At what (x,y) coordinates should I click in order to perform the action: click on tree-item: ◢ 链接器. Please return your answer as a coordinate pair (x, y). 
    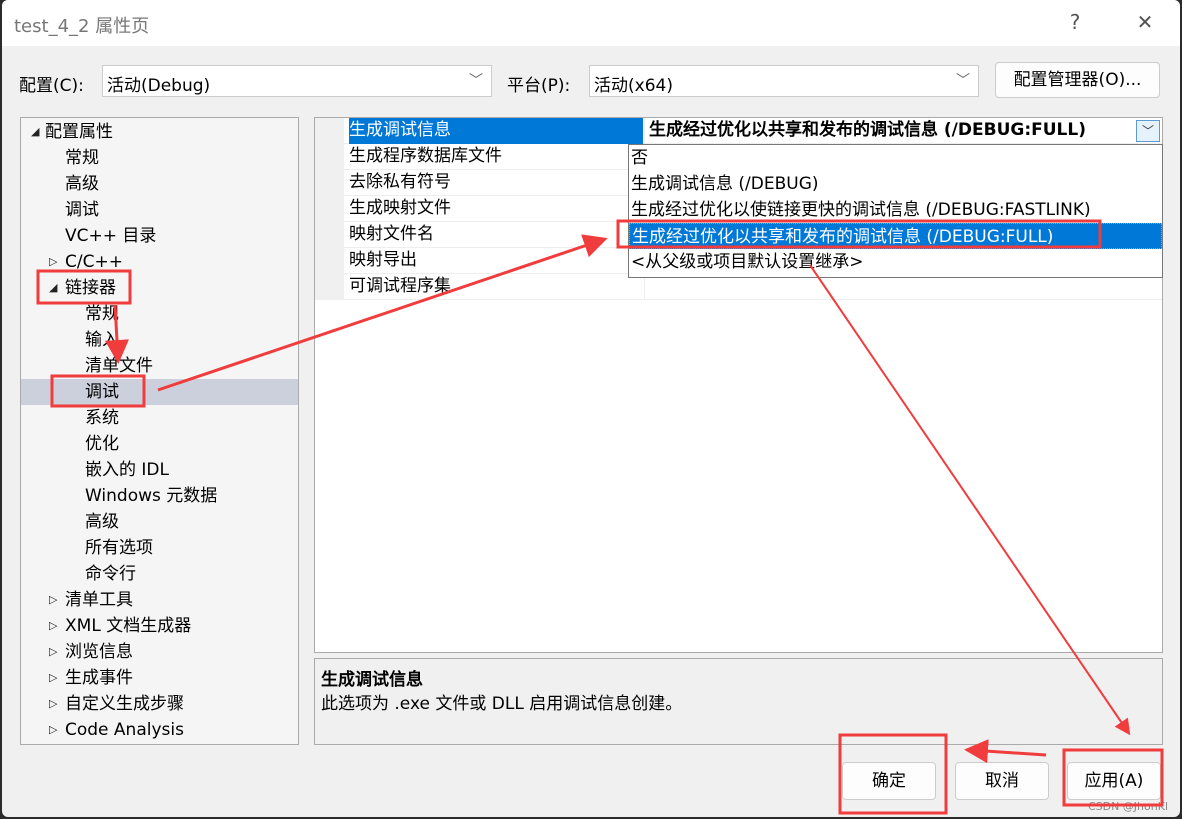
    Looking at the image, I should click on (159, 288).